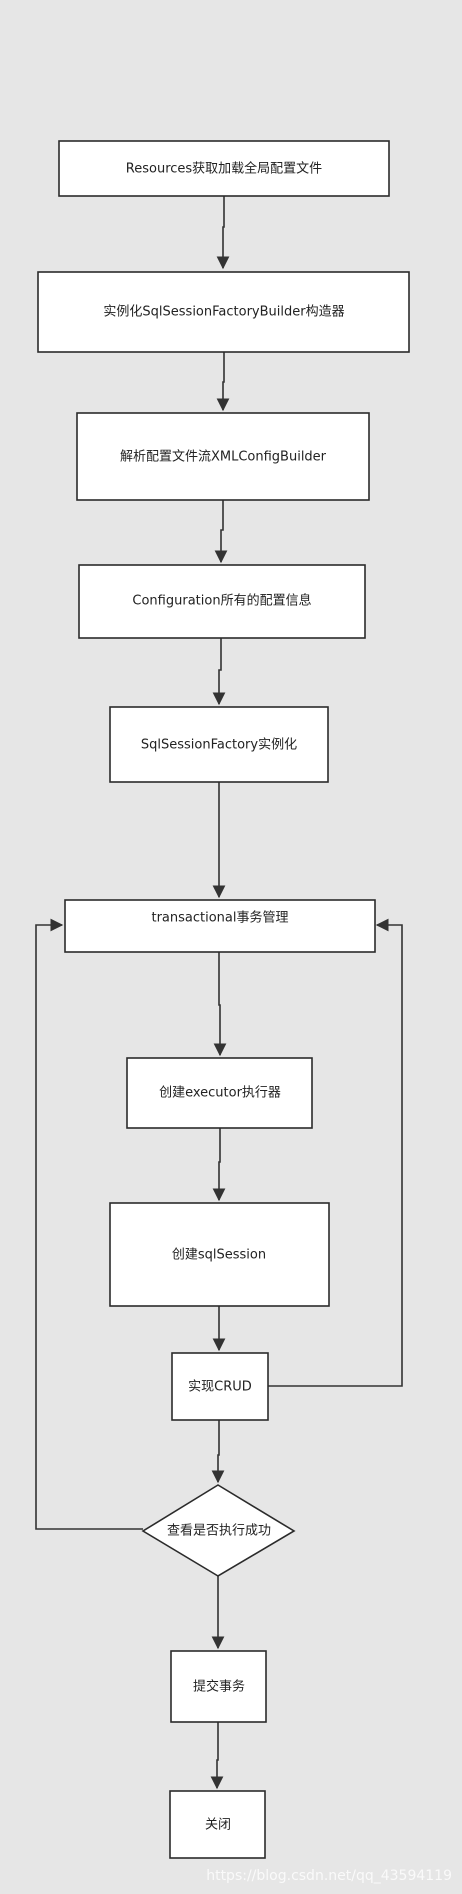  I want to click on node-sqlsession-label: 创建sqlSession, so click(219, 1255).